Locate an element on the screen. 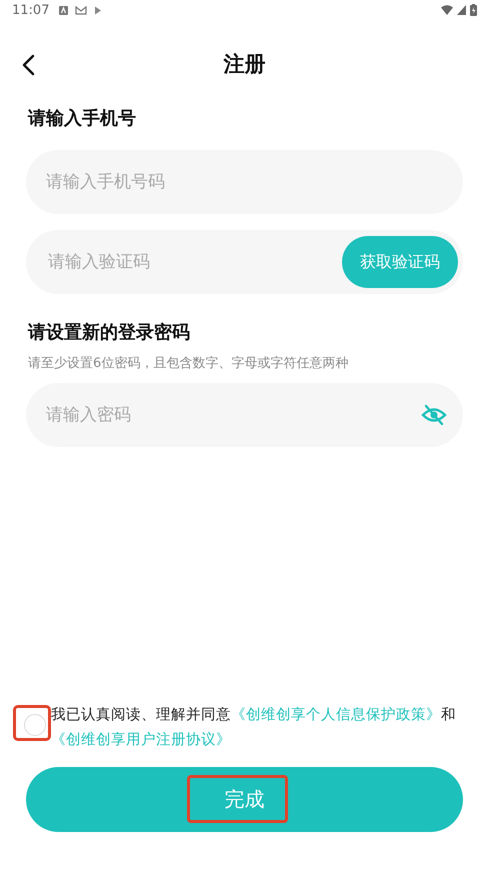 The width and height of the screenshot is (489, 871). password-hint: 请至少设置6位密码，且包含数字、字母或字符任意两种 is located at coordinates (189, 363).